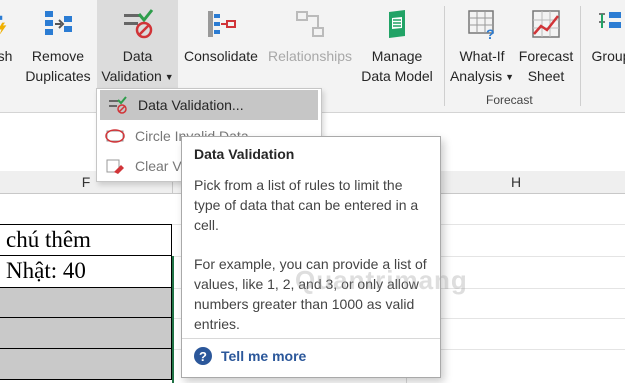 The width and height of the screenshot is (625, 383). I want to click on watermark: Quantrimang, so click(381, 280).